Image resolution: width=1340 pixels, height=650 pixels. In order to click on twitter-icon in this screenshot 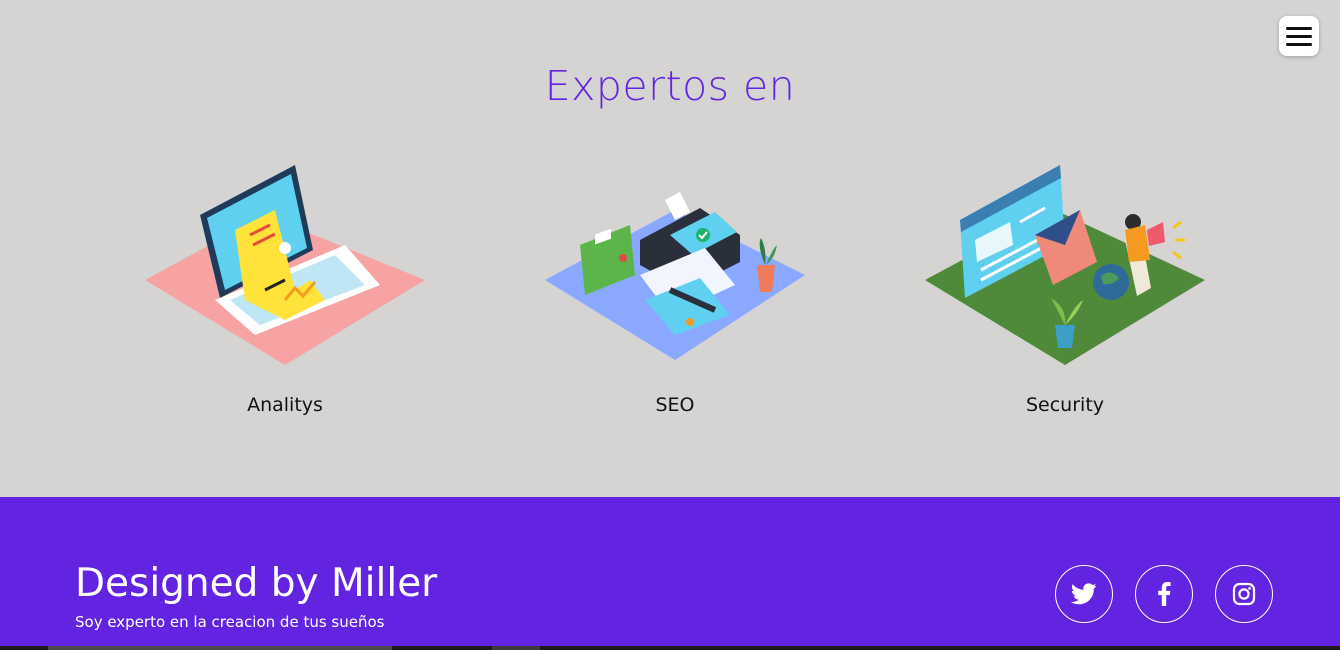, I will do `click(1084, 594)`.